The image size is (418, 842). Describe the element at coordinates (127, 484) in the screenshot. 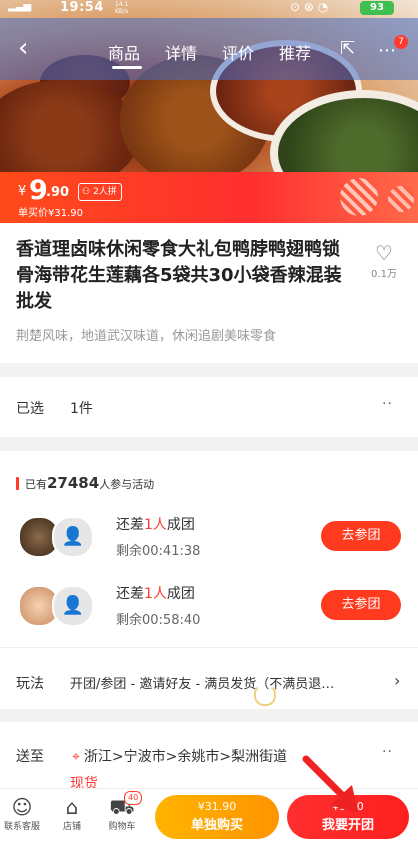

I see `header-suffix: 人参与活动` at that location.